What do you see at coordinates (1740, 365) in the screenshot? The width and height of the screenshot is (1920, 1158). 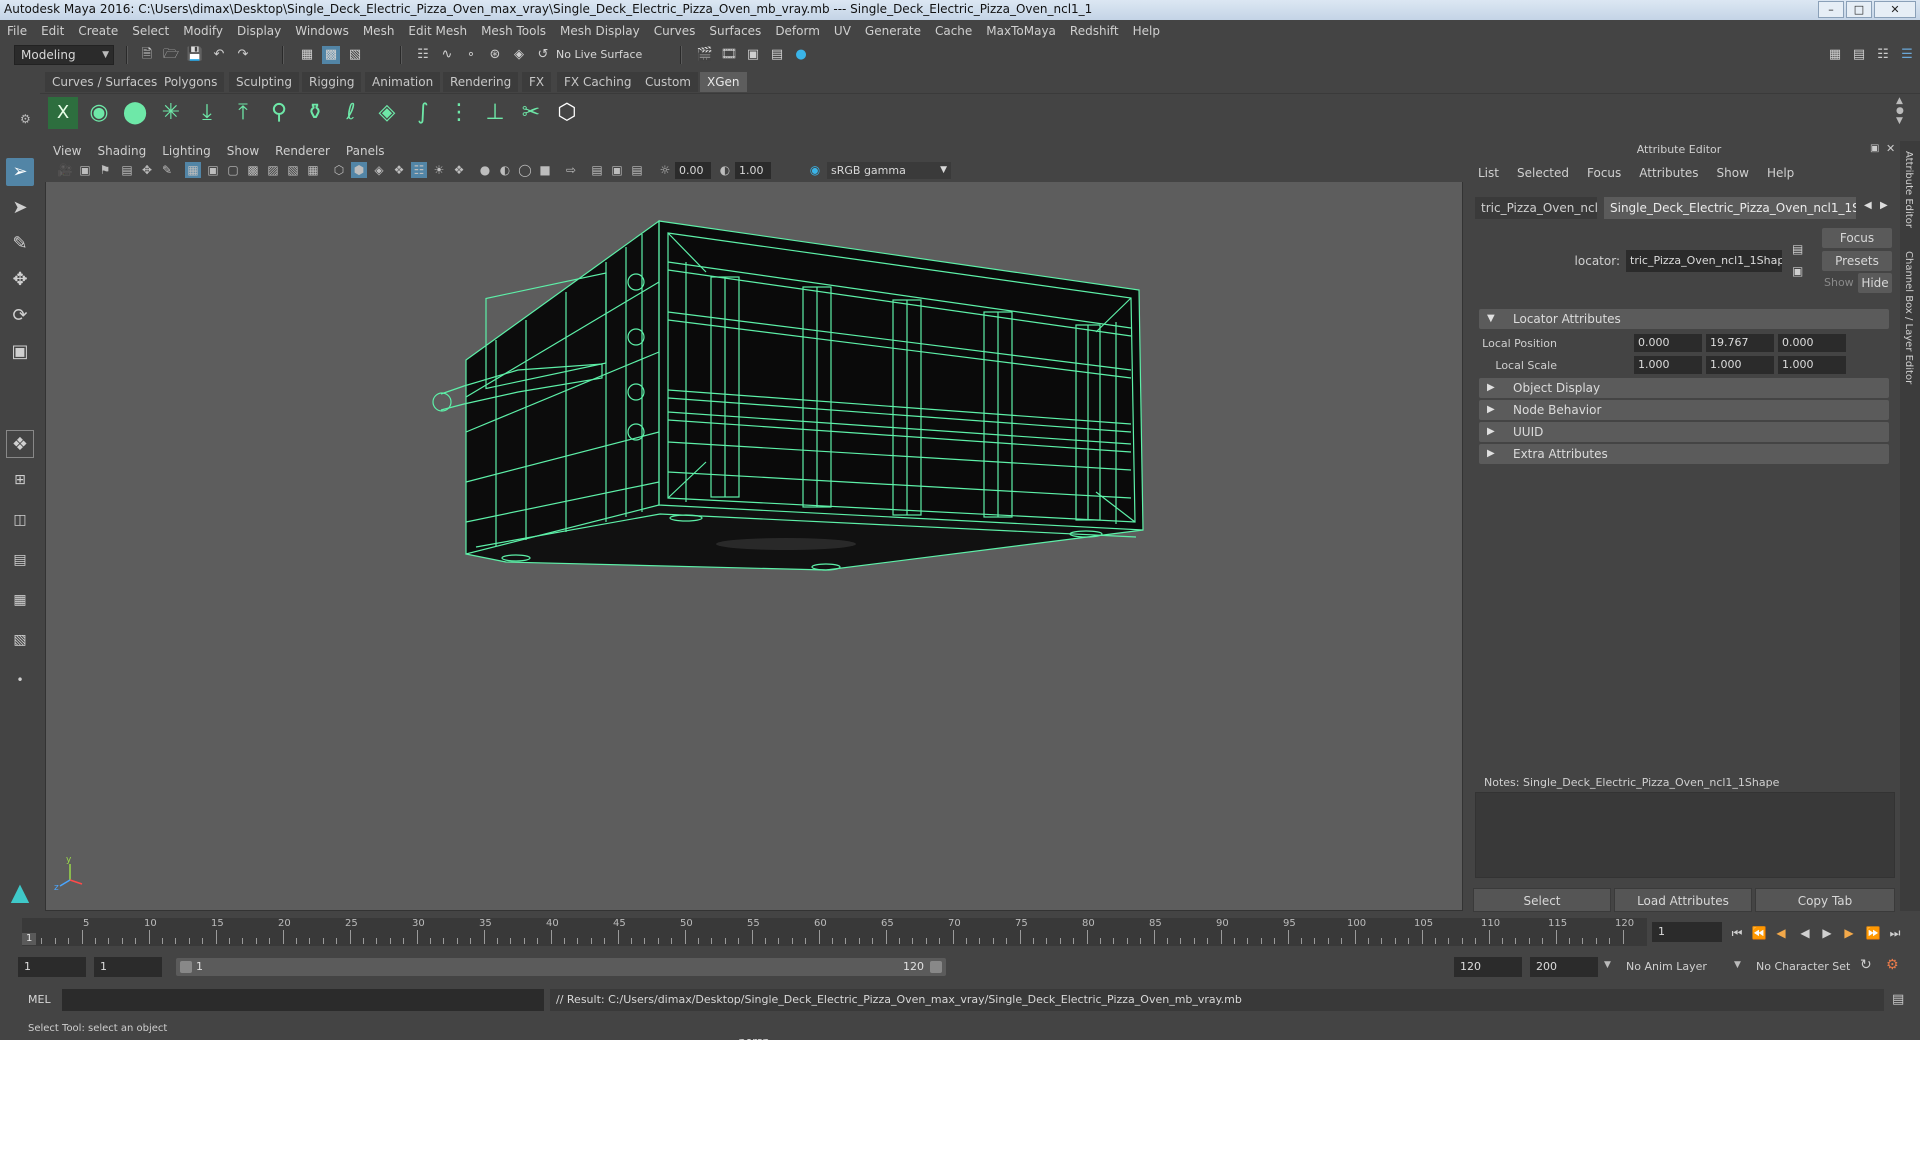 I see `local-scale-y-field: 1.000` at bounding box center [1740, 365].